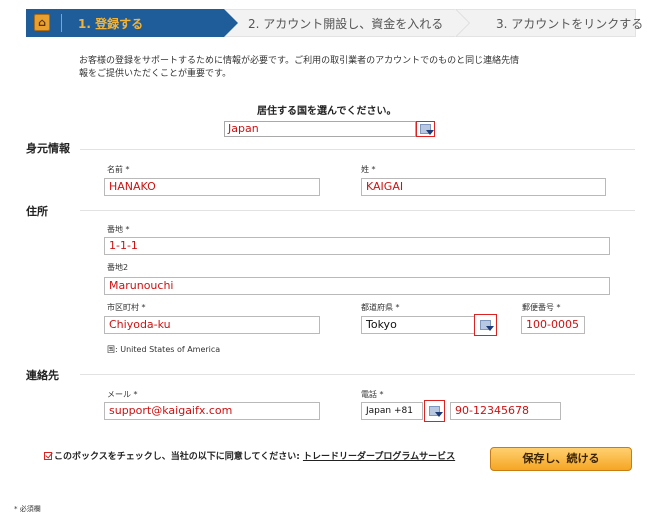  What do you see at coordinates (48, 456) in the screenshot?
I see `agreement-checkbox` at bounding box center [48, 456].